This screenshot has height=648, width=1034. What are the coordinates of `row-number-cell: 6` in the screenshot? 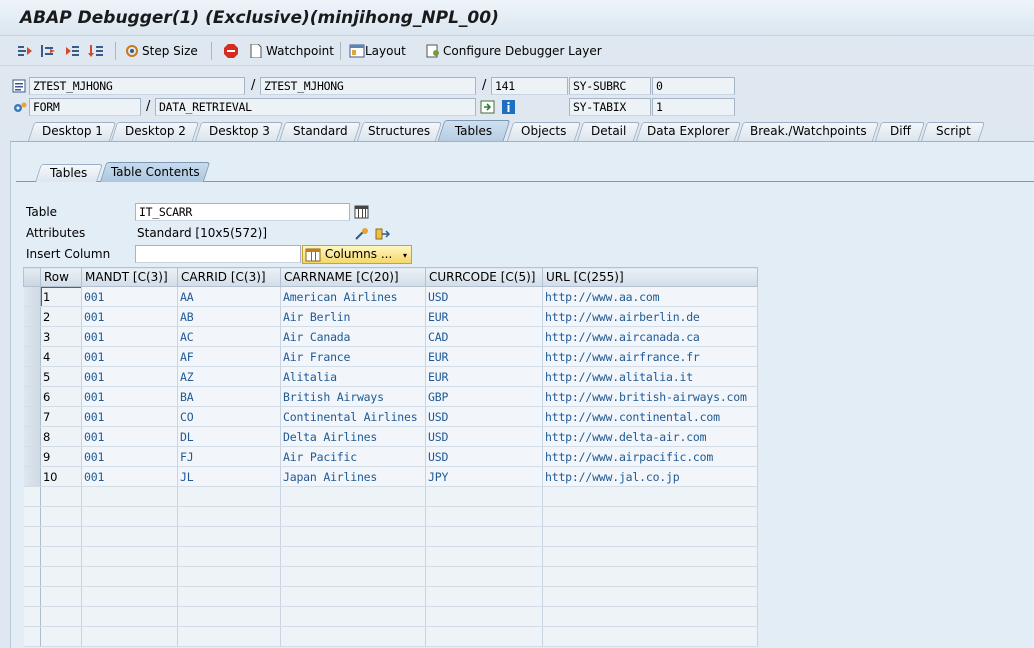 It's located at (61, 396).